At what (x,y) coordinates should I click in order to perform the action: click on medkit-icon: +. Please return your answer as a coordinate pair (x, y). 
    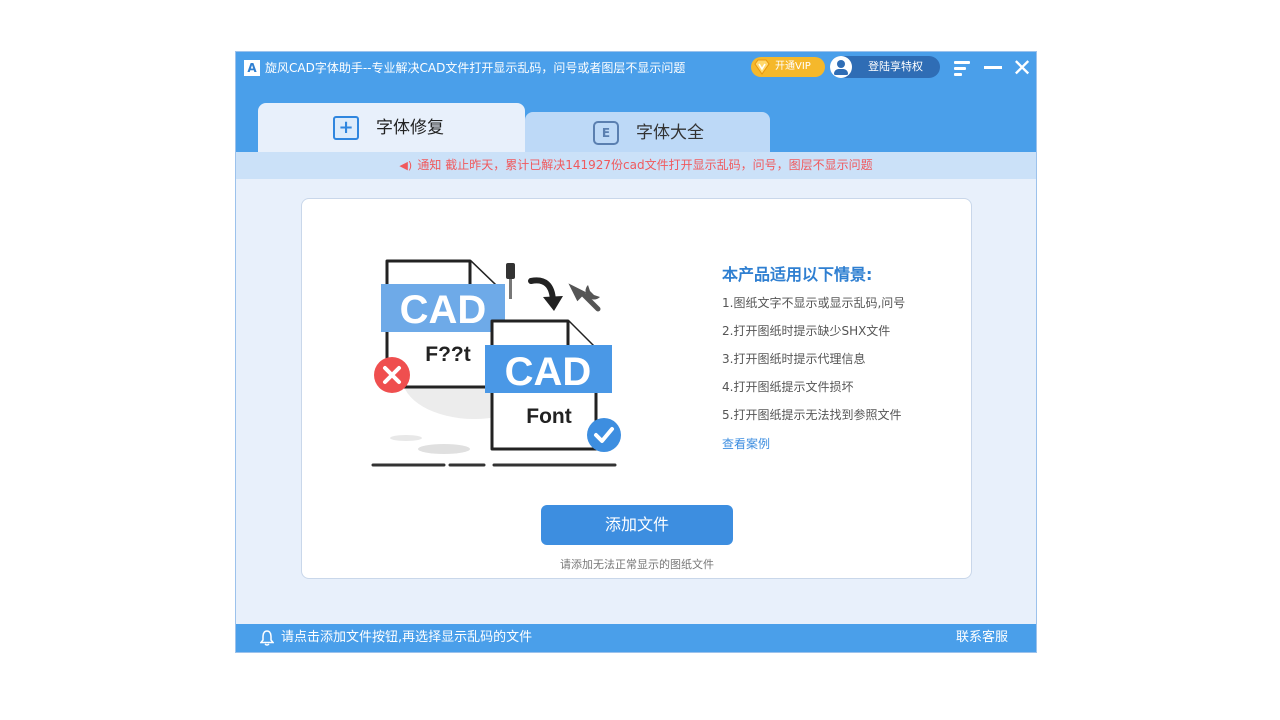
    Looking at the image, I should click on (346, 128).